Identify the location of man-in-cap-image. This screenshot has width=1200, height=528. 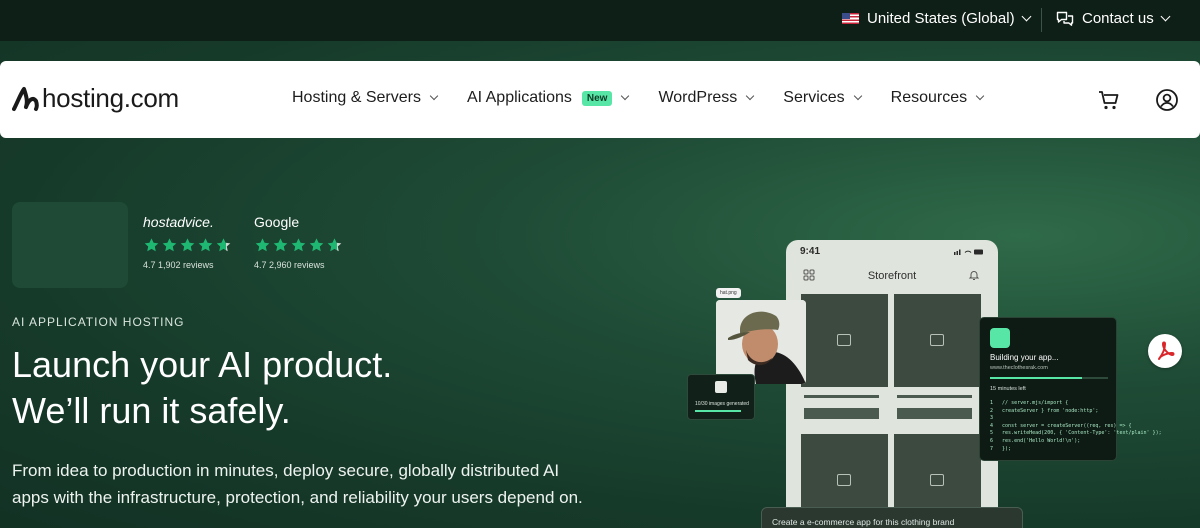
(761, 342).